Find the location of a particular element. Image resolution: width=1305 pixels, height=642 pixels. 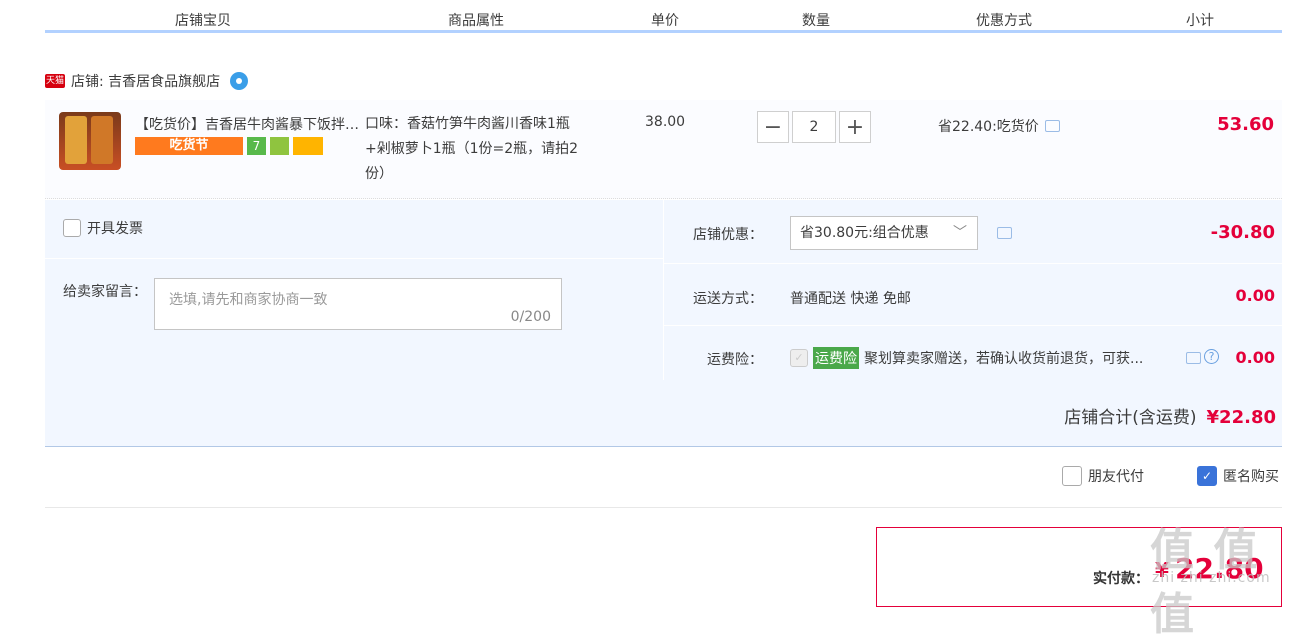

shop-guarantee-icon is located at coordinates (279, 146).